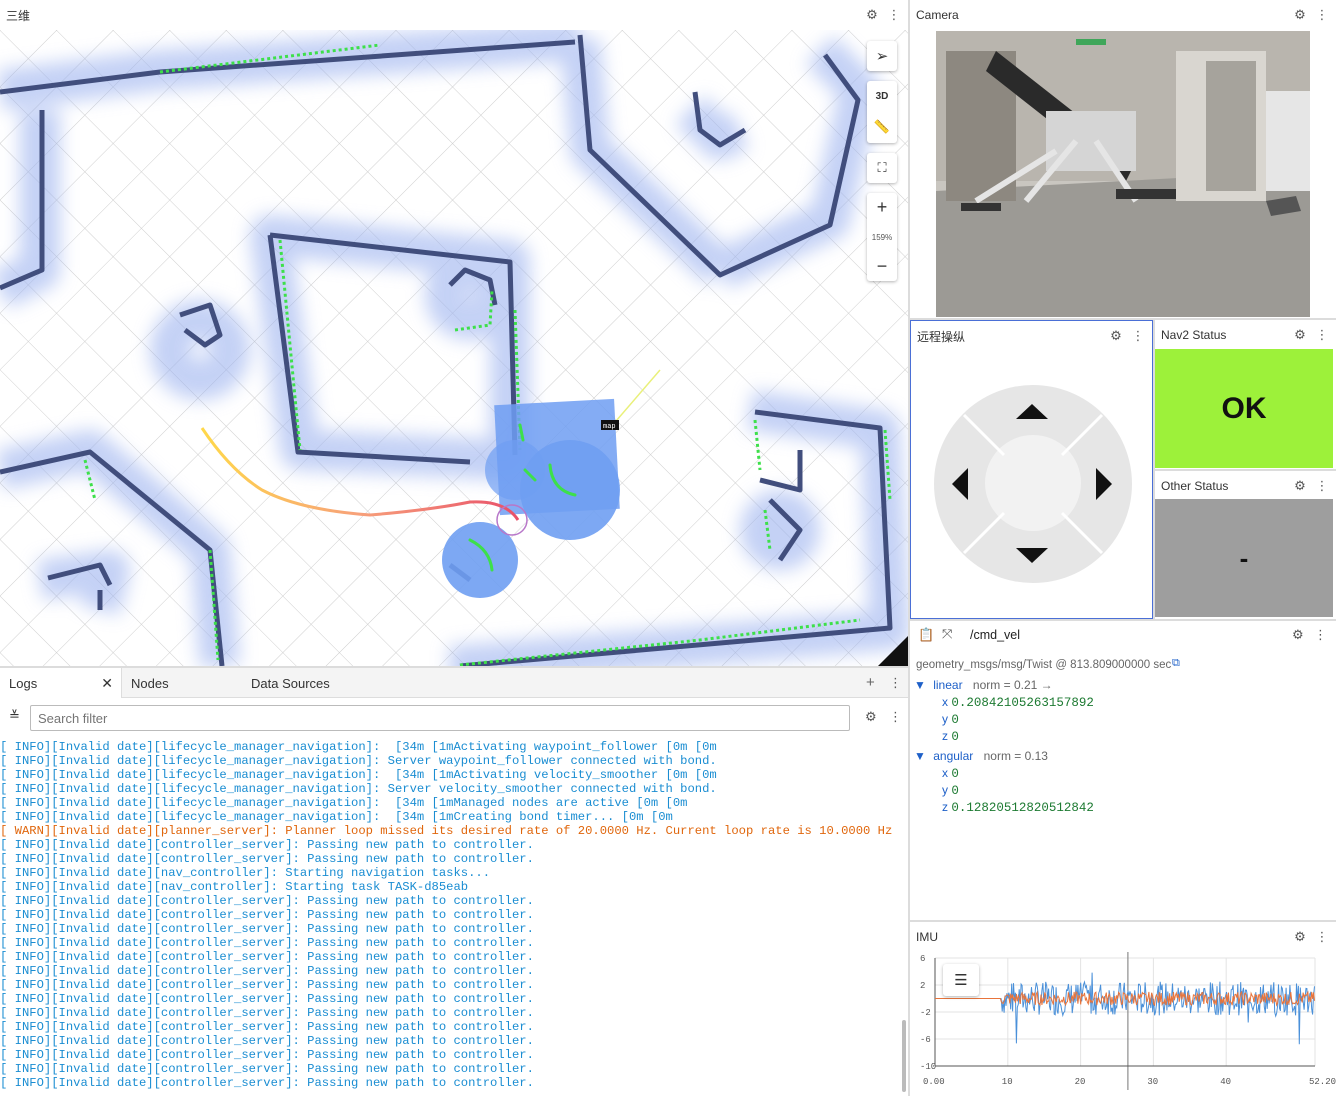  Describe the element at coordinates (981, 756) in the screenshot. I see `angular-row: ▼ angular norm = 0.13` at that location.